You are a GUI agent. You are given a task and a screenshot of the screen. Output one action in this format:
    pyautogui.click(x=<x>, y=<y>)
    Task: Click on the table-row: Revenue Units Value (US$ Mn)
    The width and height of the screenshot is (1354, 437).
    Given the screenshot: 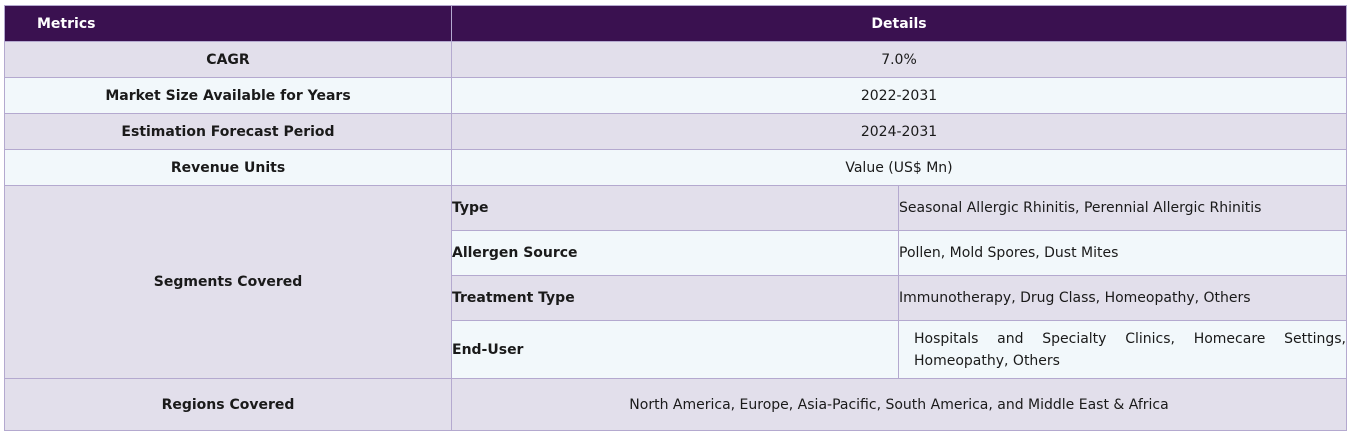 What is the action you would take?
    pyautogui.click(x=675, y=167)
    